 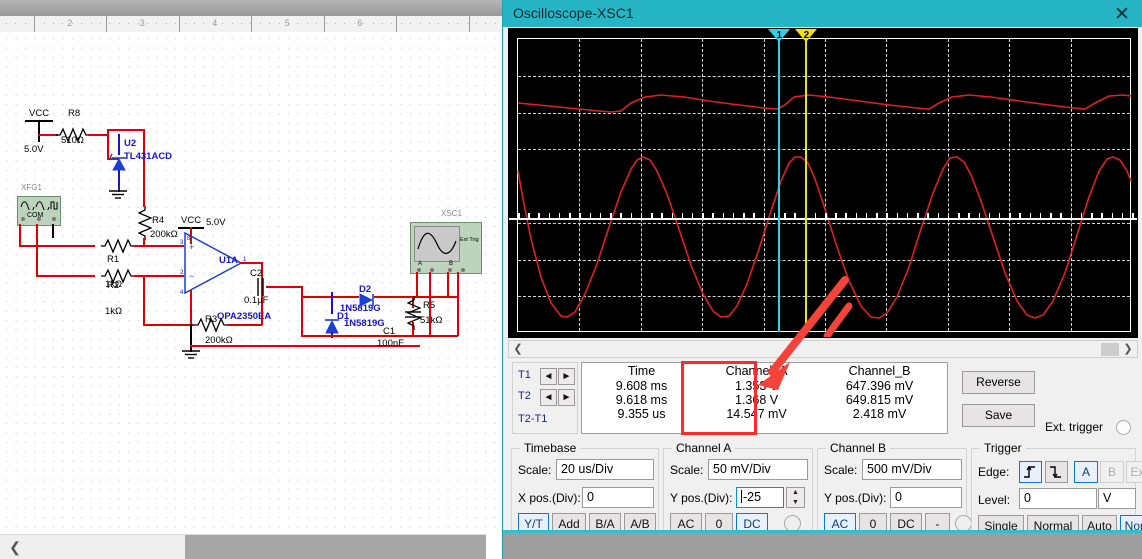 What do you see at coordinates (1058, 498) in the screenshot?
I see `trigger-level-input: 0` at bounding box center [1058, 498].